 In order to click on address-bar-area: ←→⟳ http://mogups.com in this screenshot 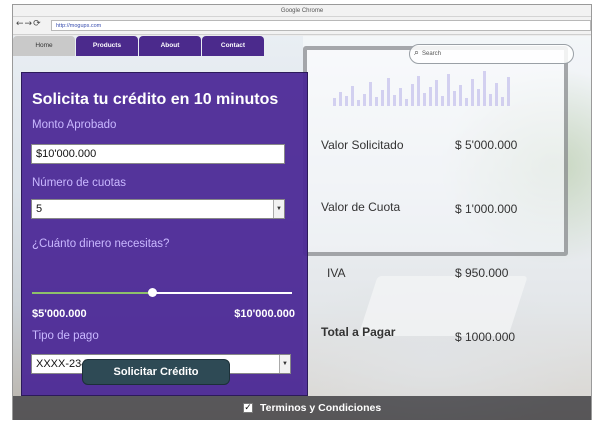, I will do `click(302, 26)`.